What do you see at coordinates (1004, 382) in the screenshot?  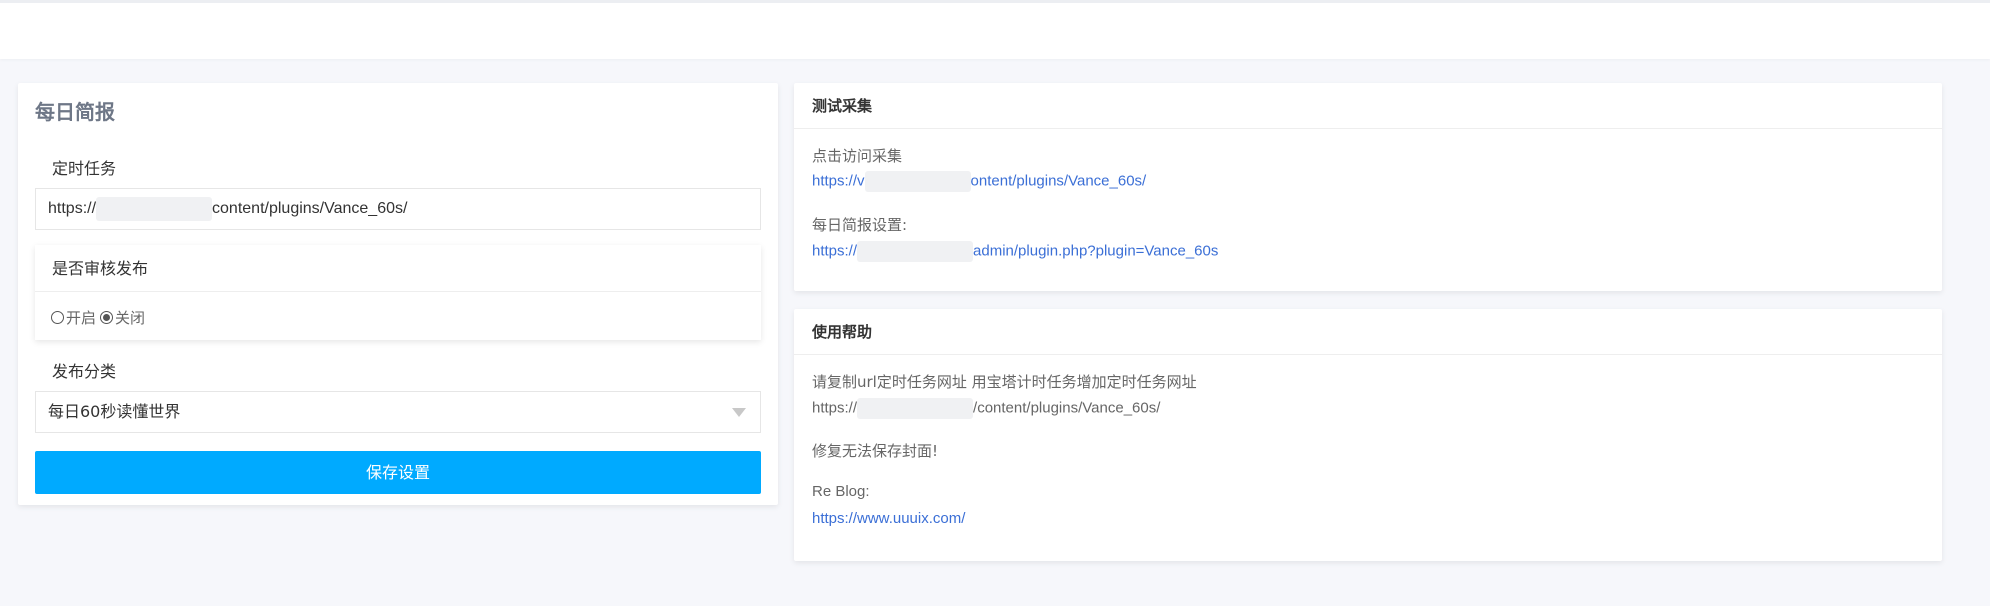 I see `help-instruction: 请复制url定时任务网址 用宝塔计时任务增加定时任务网址` at bounding box center [1004, 382].